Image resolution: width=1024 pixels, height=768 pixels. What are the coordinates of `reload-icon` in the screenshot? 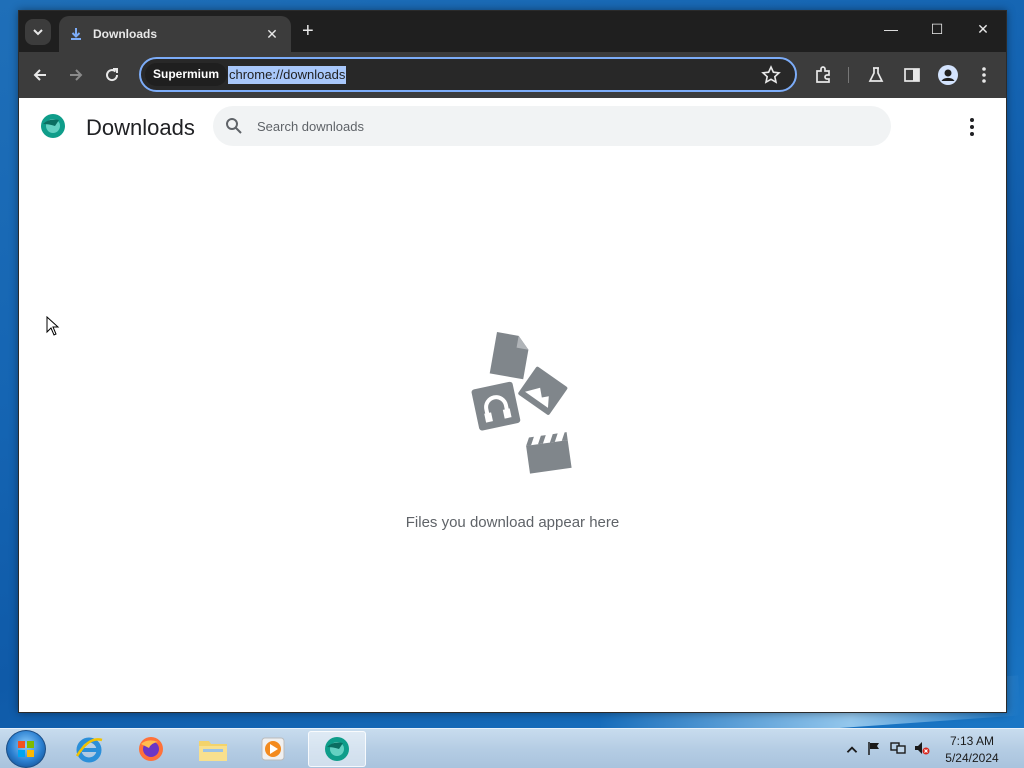 It's located at (112, 75).